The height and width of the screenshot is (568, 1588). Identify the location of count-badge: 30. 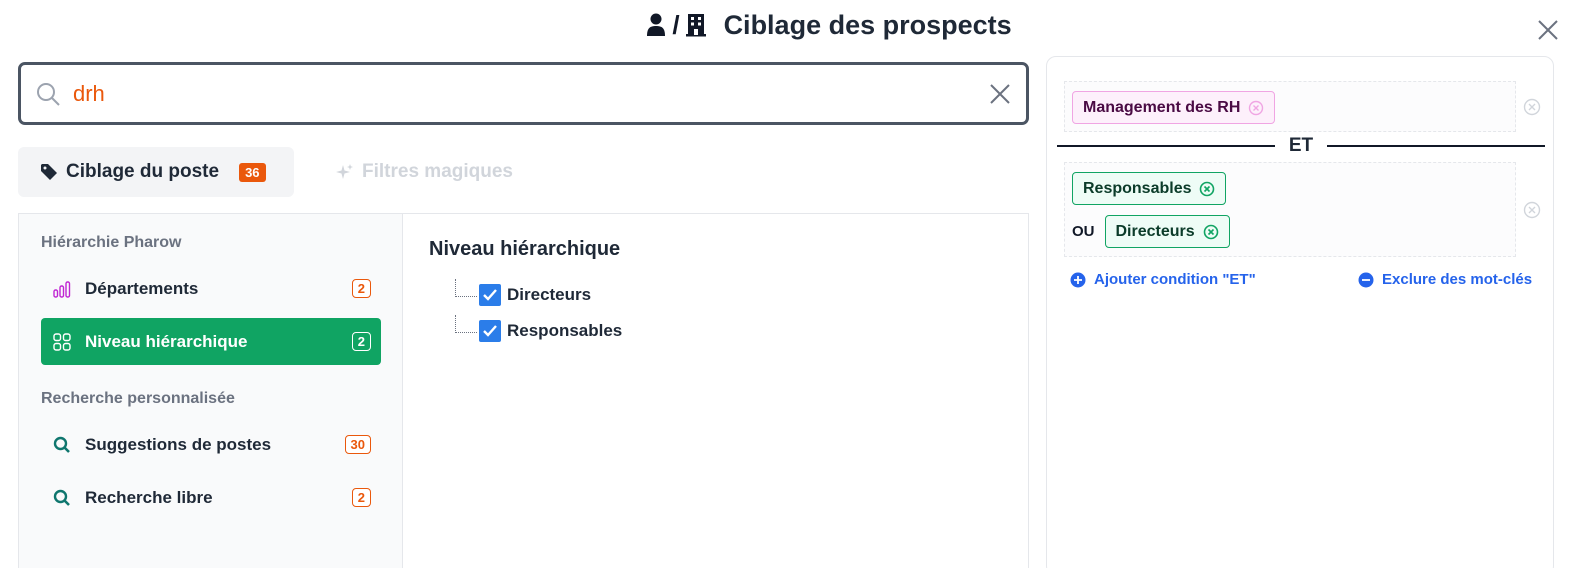
(357, 444).